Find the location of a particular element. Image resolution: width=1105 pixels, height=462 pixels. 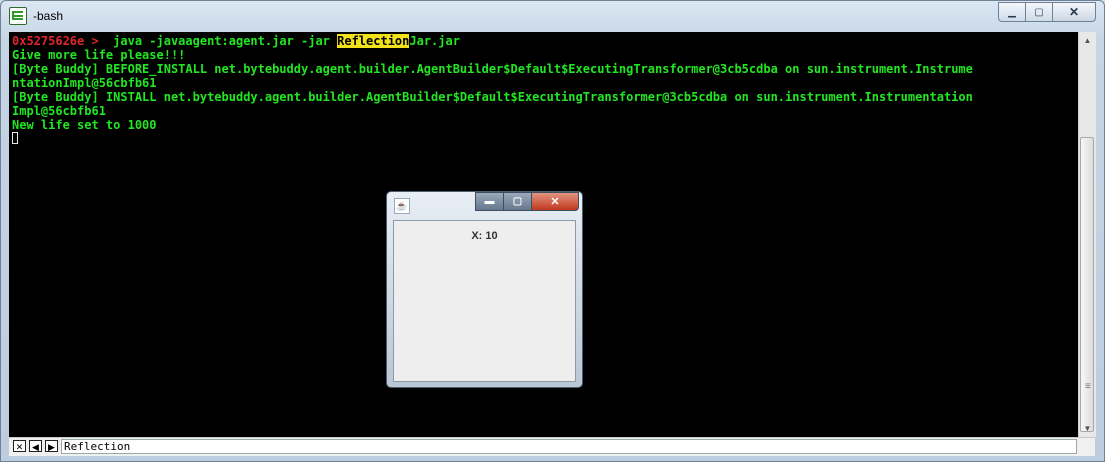

search-next-icon: ▶ is located at coordinates (51, 446).